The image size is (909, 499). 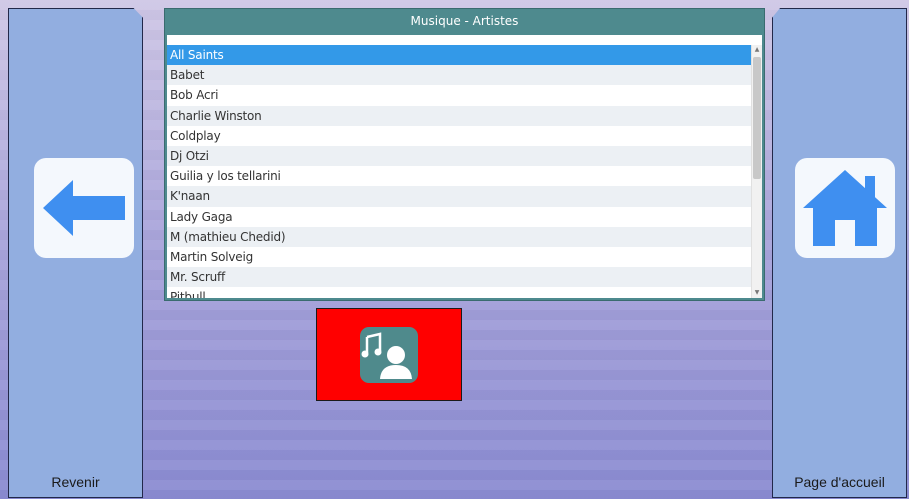 What do you see at coordinates (459, 136) in the screenshot?
I see `list-item: Coldplay` at bounding box center [459, 136].